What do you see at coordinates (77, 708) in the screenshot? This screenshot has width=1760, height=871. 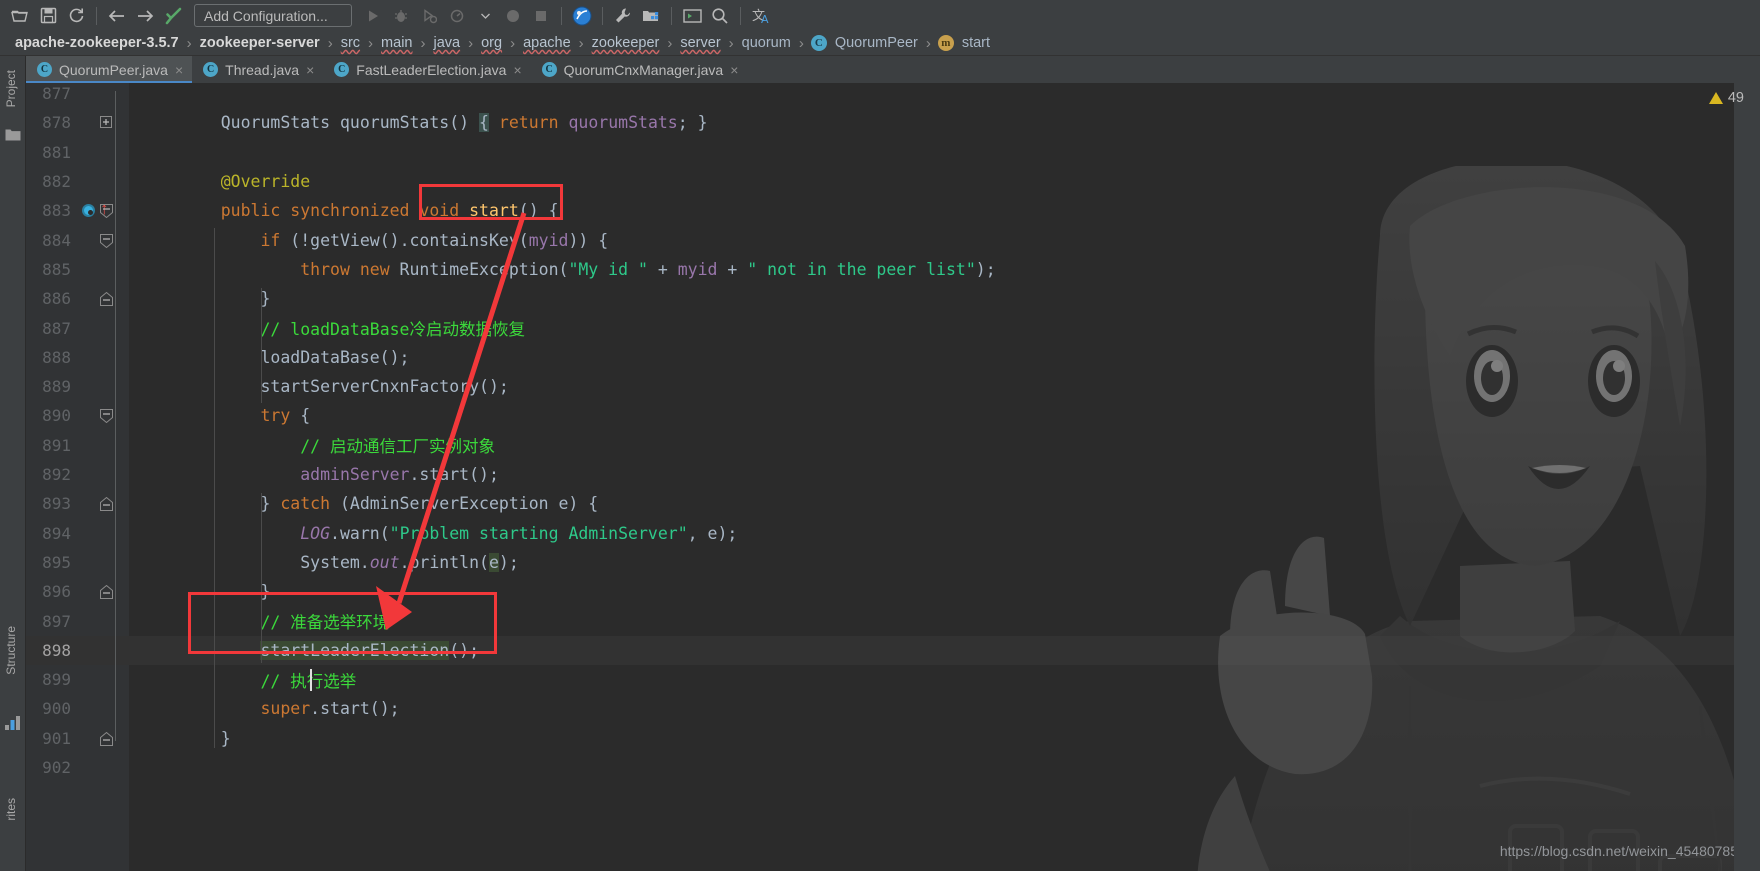 I see `gutter-row: 900` at bounding box center [77, 708].